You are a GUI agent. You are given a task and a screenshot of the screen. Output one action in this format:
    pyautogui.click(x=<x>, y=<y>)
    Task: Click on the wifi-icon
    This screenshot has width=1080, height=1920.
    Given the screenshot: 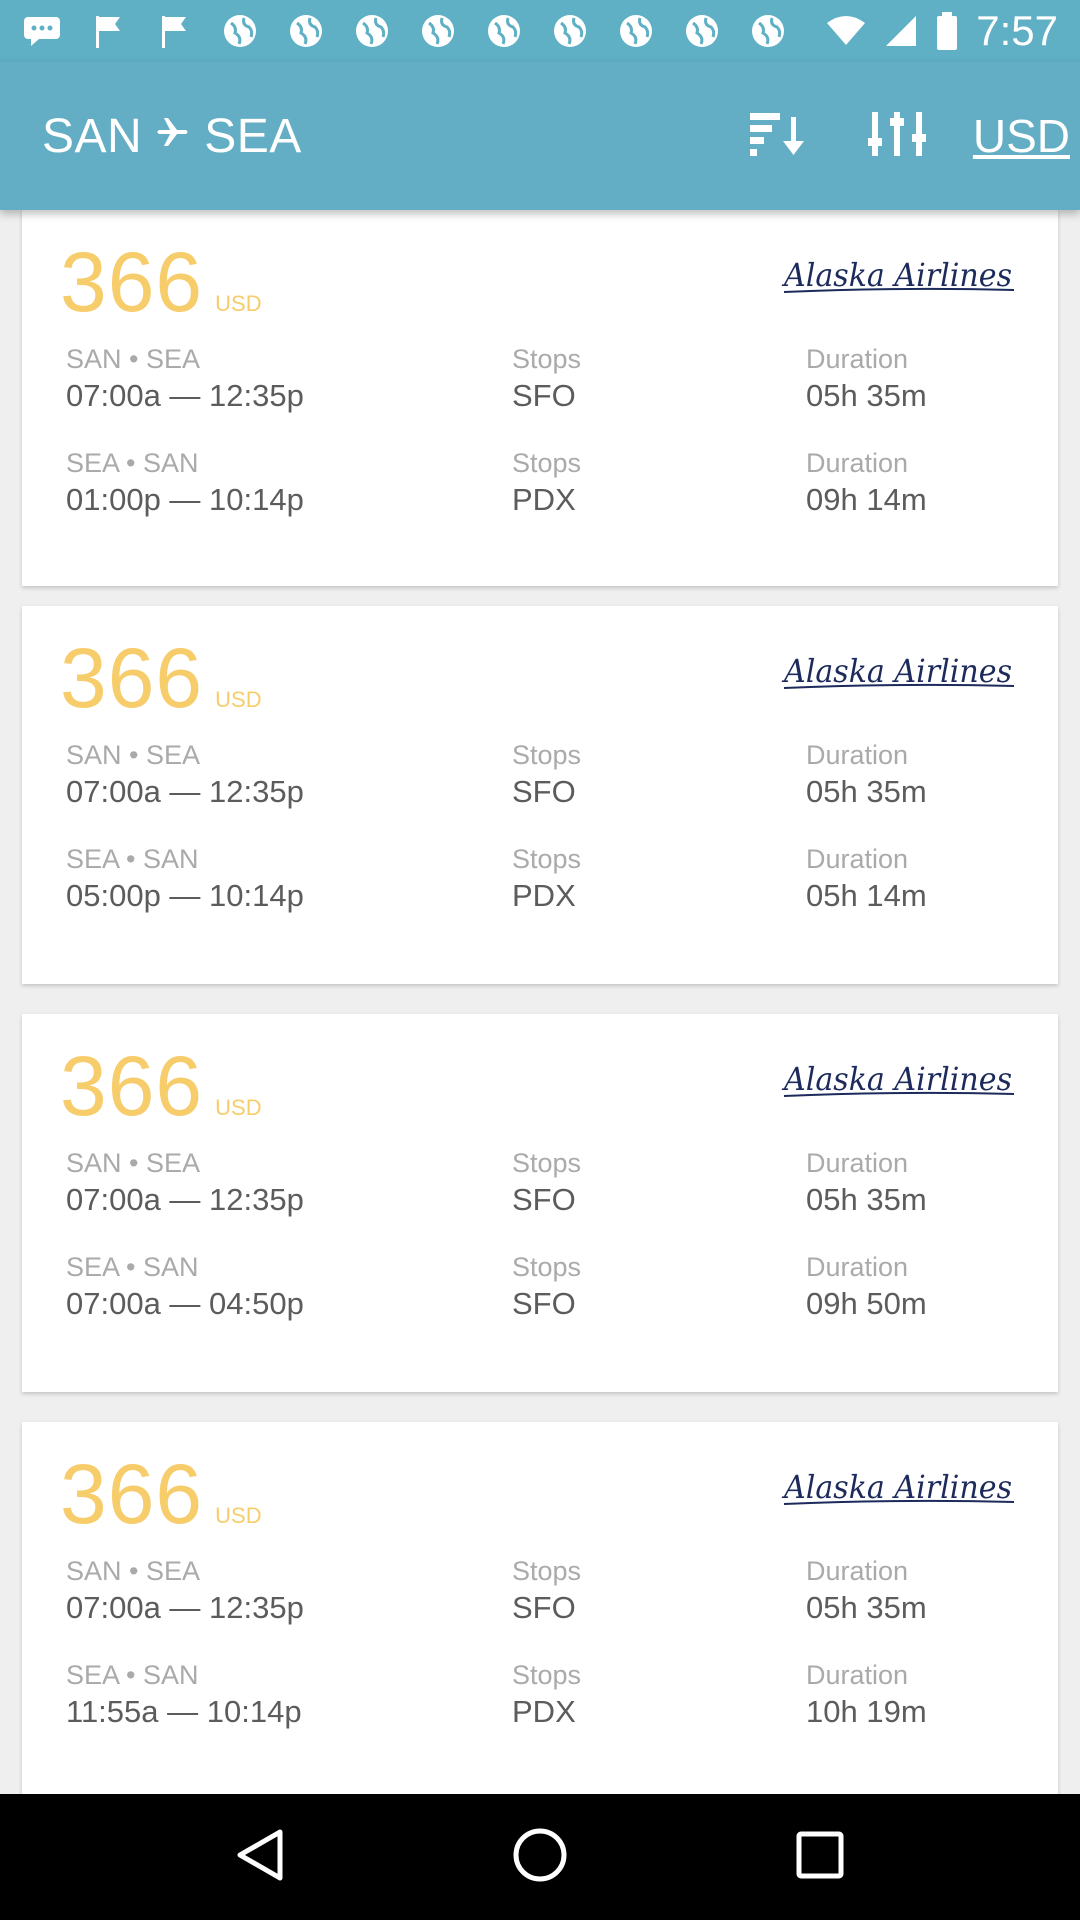 What is the action you would take?
    pyautogui.click(x=846, y=31)
    